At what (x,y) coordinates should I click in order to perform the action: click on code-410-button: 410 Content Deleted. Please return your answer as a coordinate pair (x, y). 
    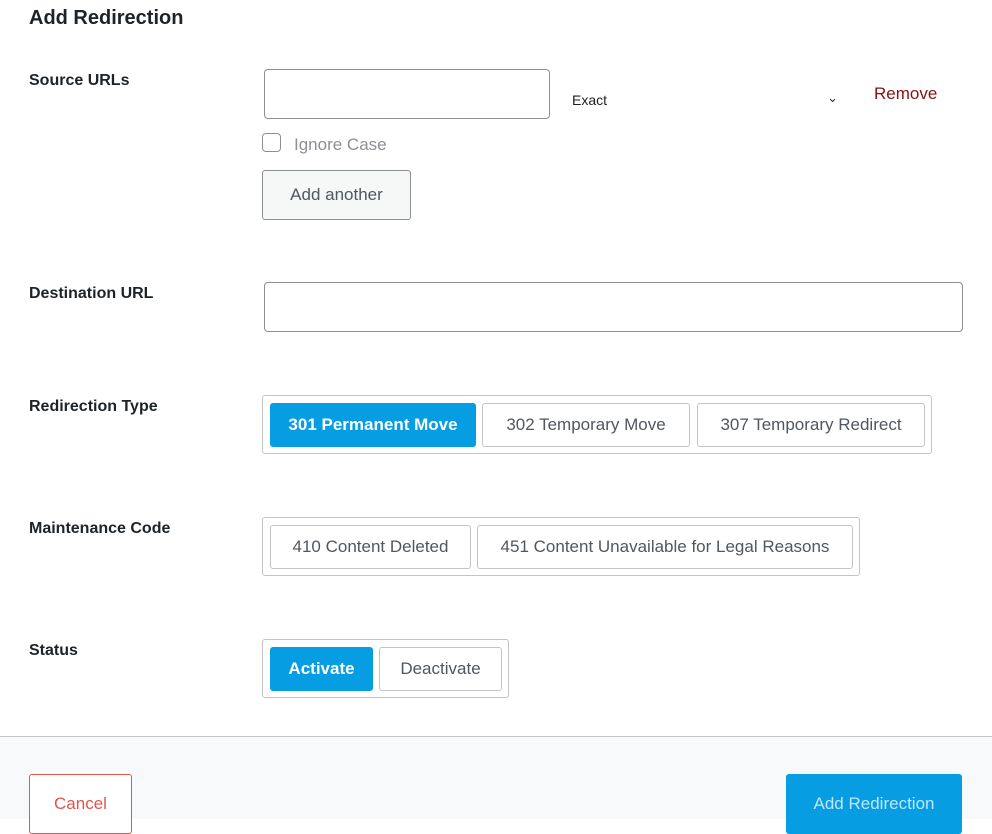
    Looking at the image, I should click on (370, 547).